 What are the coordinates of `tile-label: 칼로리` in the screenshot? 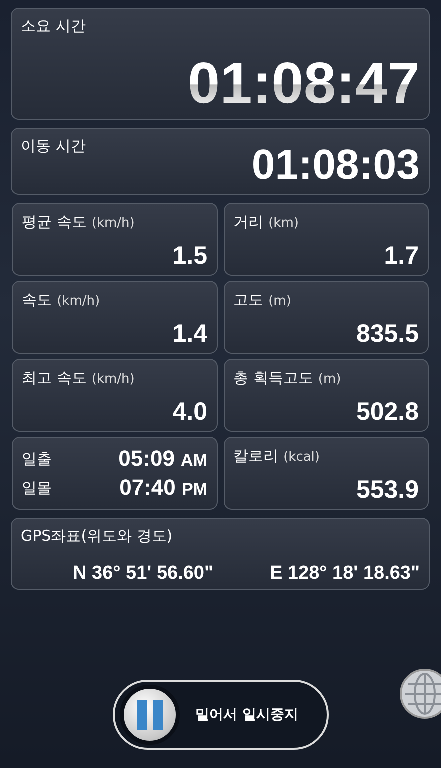 It's located at (256, 456).